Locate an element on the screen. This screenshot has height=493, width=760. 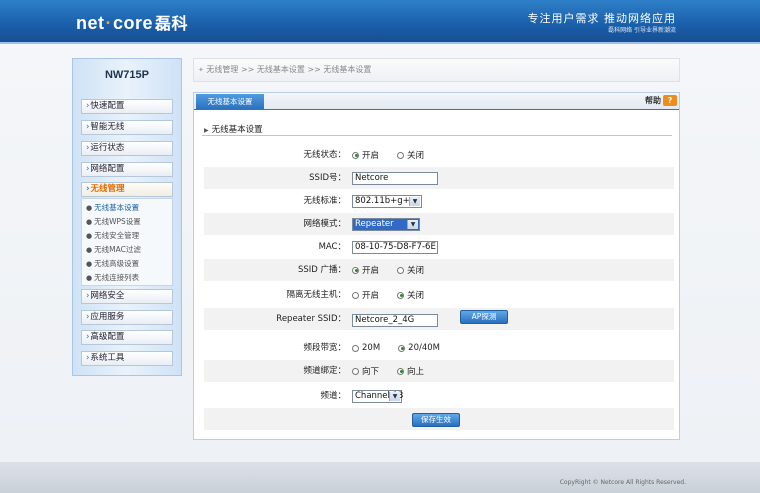
device-model: NW715P is located at coordinates (127, 75).